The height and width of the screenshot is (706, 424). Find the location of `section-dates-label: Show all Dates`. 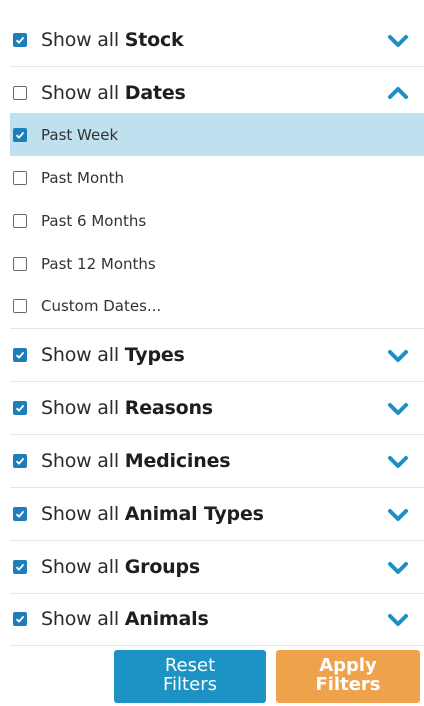

section-dates-label: Show all Dates is located at coordinates (113, 93).